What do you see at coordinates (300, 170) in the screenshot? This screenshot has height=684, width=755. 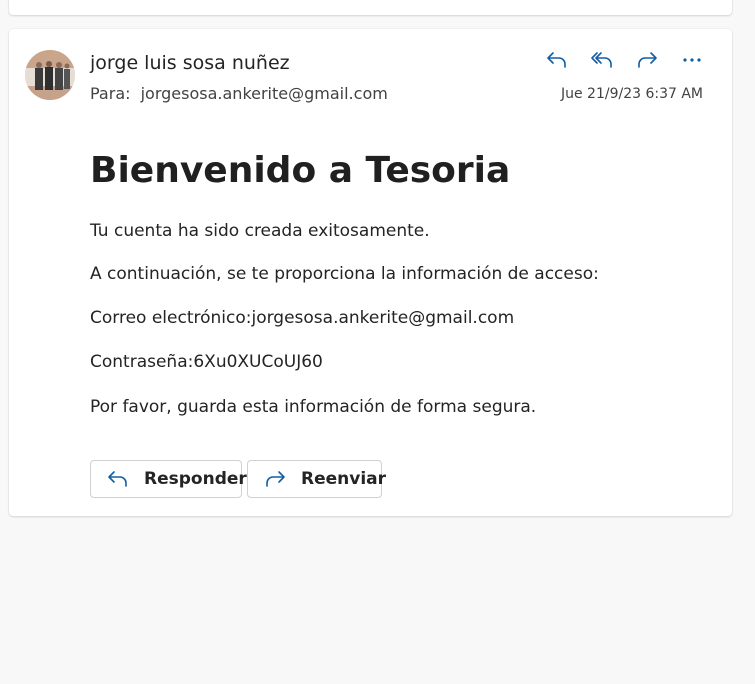 I see `message-title: Bienvenido a Tesoria` at bounding box center [300, 170].